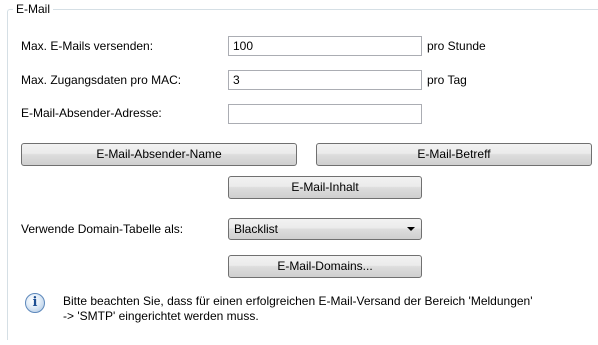  What do you see at coordinates (325, 229) in the screenshot?
I see `domain-table-select: Blacklist` at bounding box center [325, 229].